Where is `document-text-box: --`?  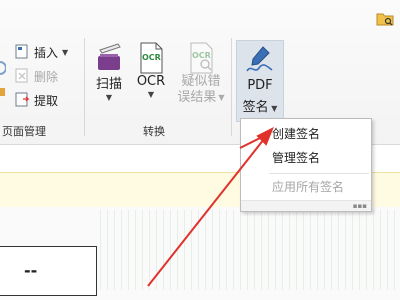
document-text-box: -- is located at coordinates (48, 271).